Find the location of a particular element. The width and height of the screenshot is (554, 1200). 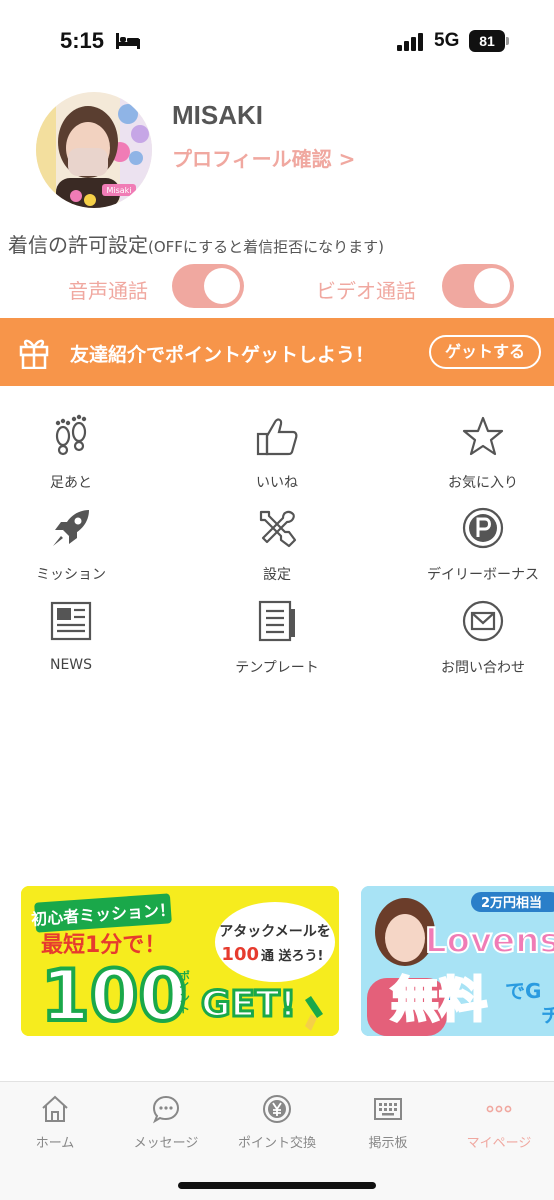

network-type: 5G is located at coordinates (447, 40).